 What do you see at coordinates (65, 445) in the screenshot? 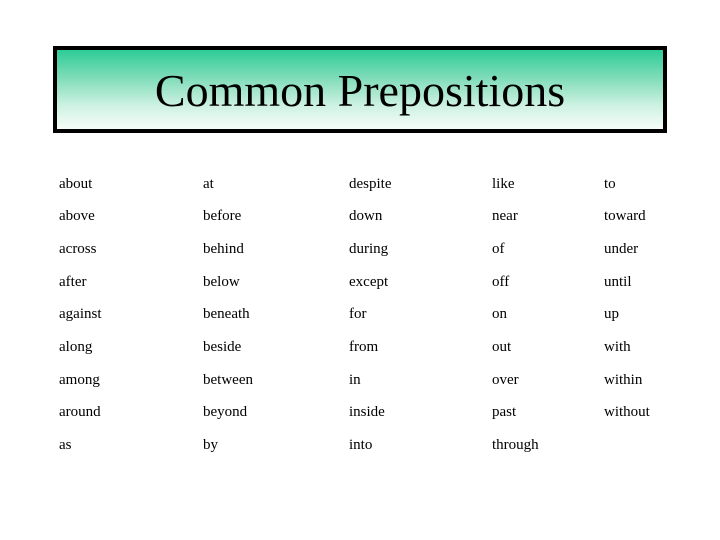
I see `table-cell: as` at bounding box center [65, 445].